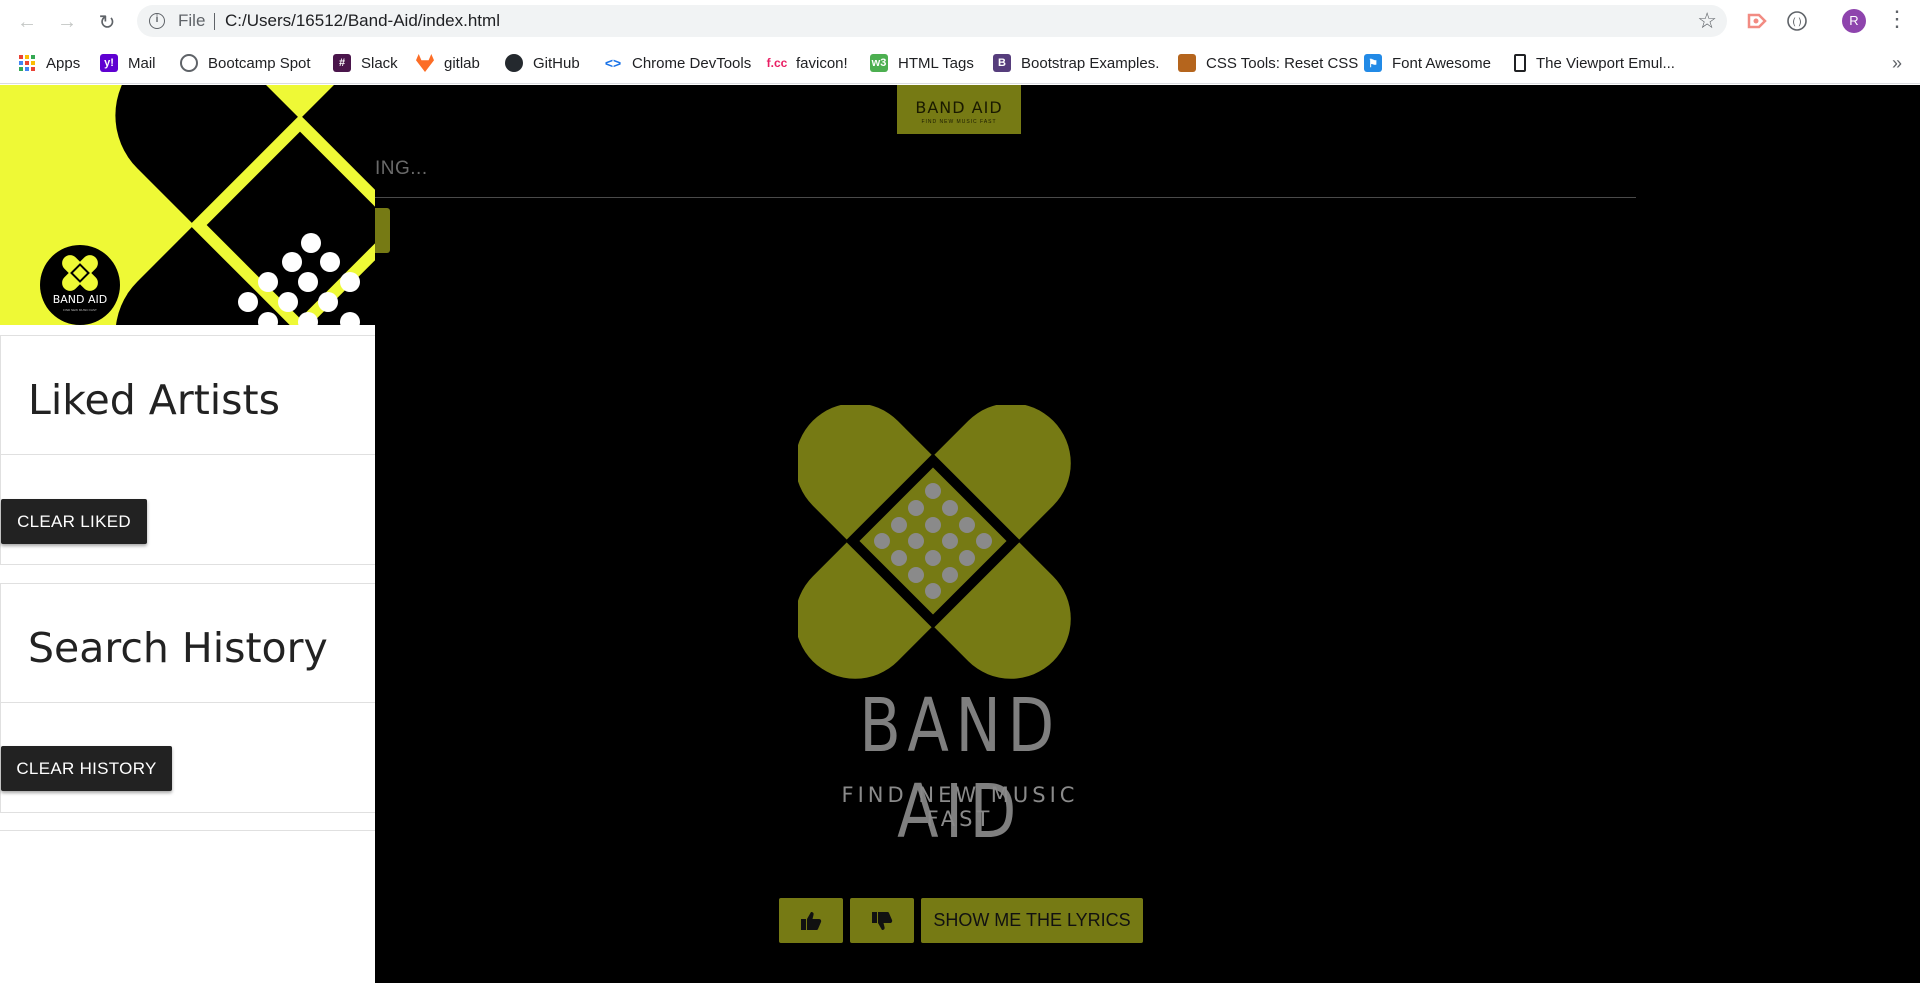  I want to click on band-aid-badge-icon, so click(80, 273).